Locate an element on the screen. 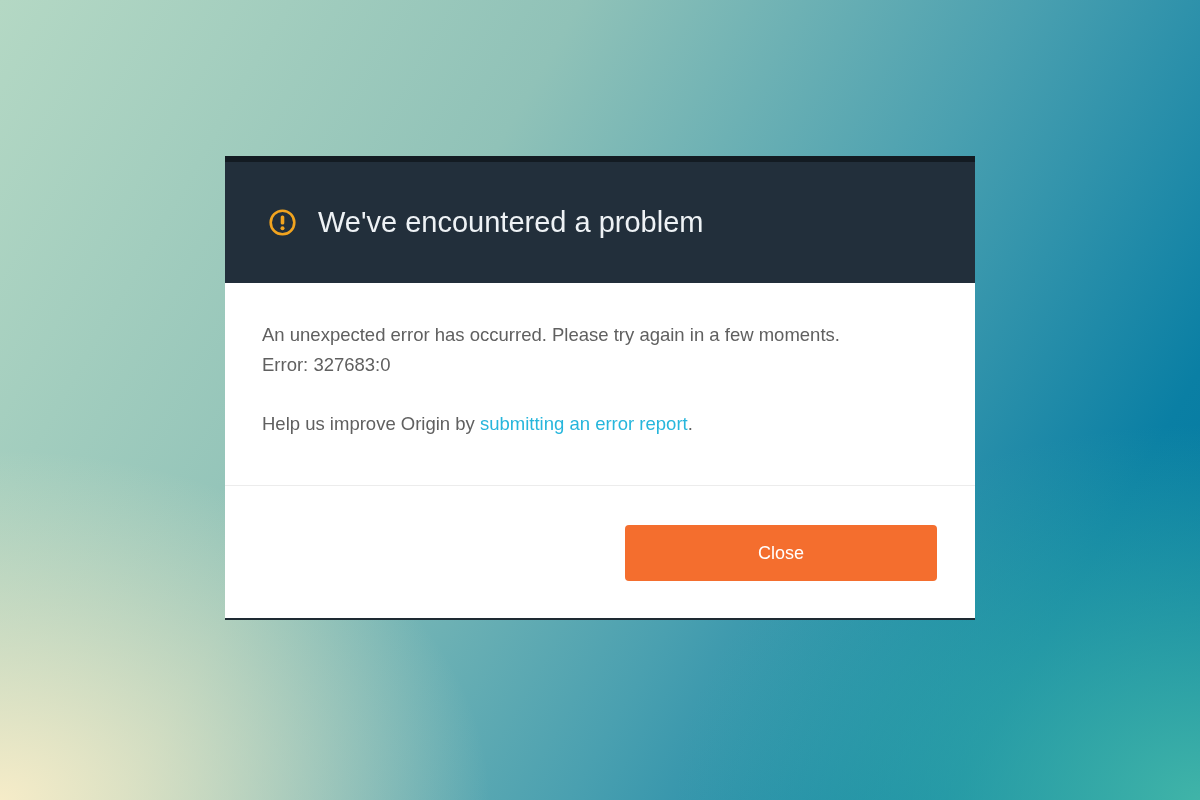 The image size is (1200, 800). error-message: An unexpected error has occurred. Please try again in a few moments. is located at coordinates (551, 335).